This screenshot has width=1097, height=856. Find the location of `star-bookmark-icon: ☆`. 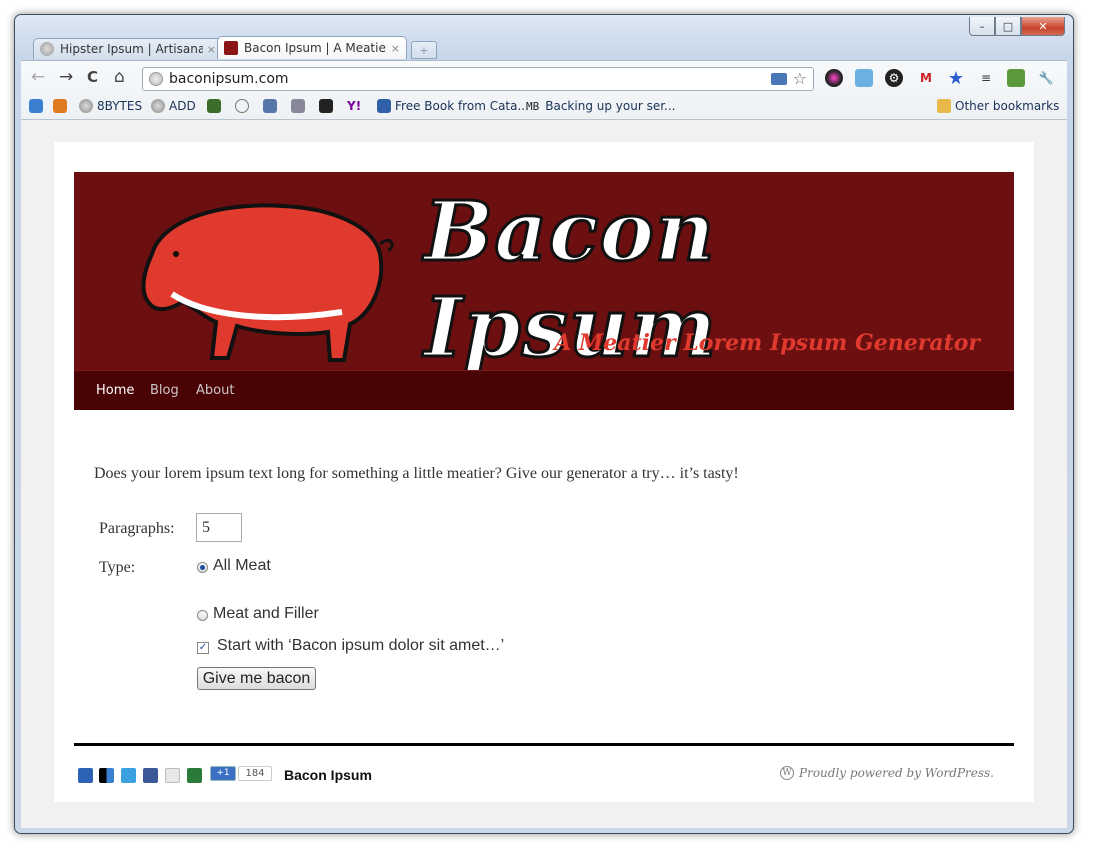

star-bookmark-icon: ☆ is located at coordinates (800, 78).